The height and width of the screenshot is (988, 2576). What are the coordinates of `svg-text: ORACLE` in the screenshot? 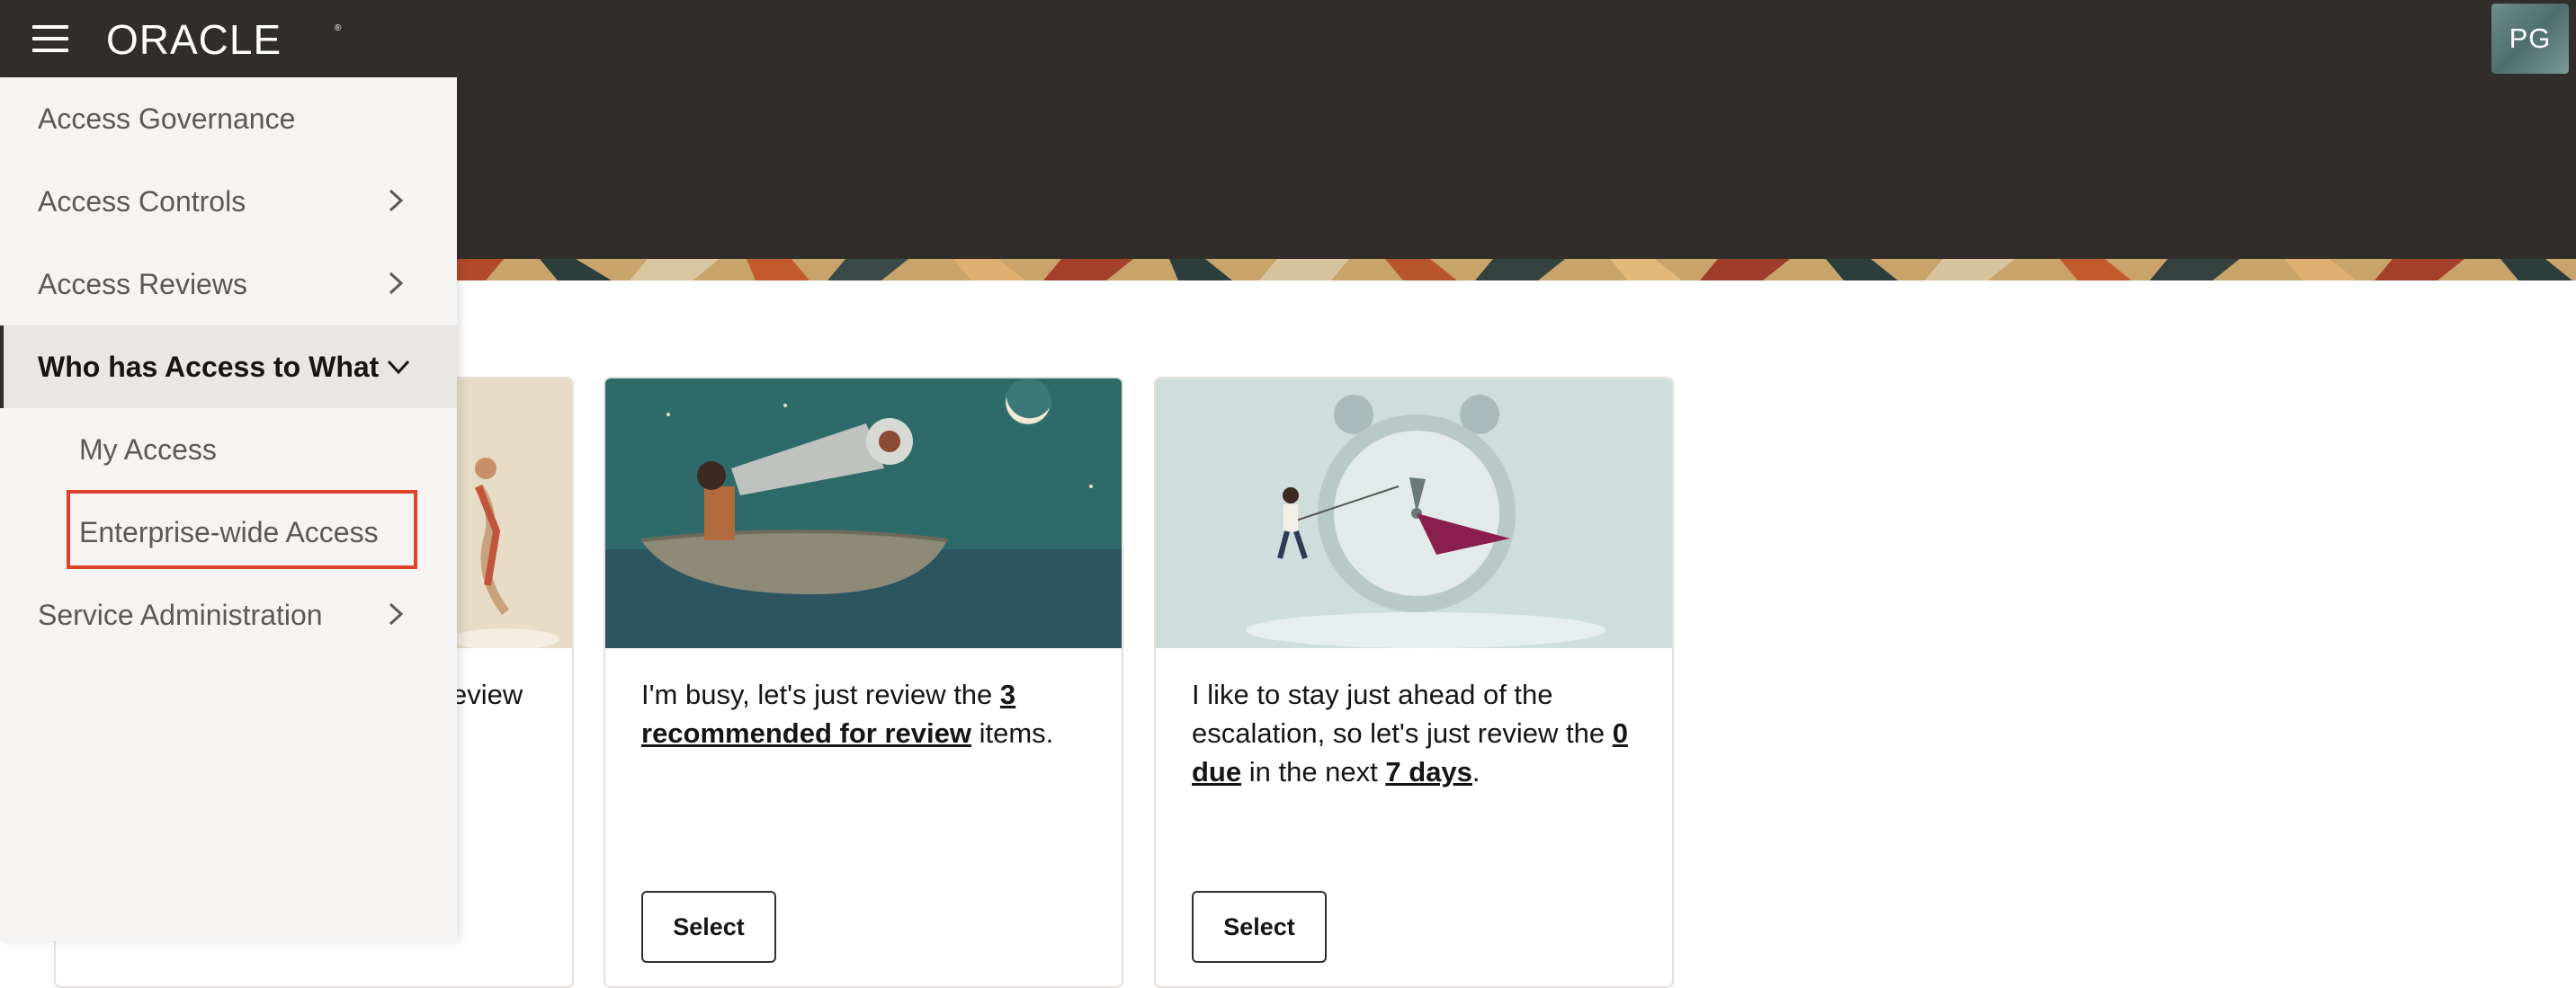 It's located at (194, 38).